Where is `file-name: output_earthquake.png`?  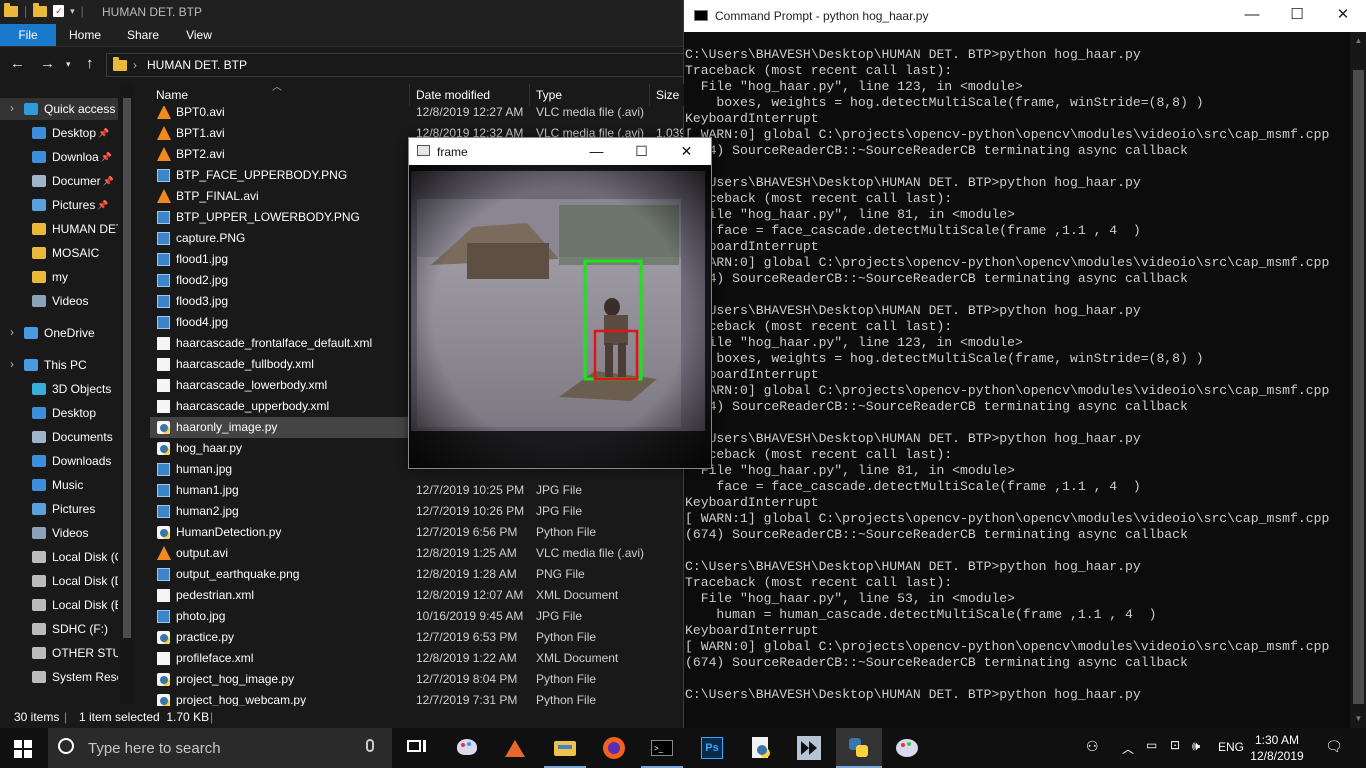
file-name: output_earthquake.png is located at coordinates (238, 574).